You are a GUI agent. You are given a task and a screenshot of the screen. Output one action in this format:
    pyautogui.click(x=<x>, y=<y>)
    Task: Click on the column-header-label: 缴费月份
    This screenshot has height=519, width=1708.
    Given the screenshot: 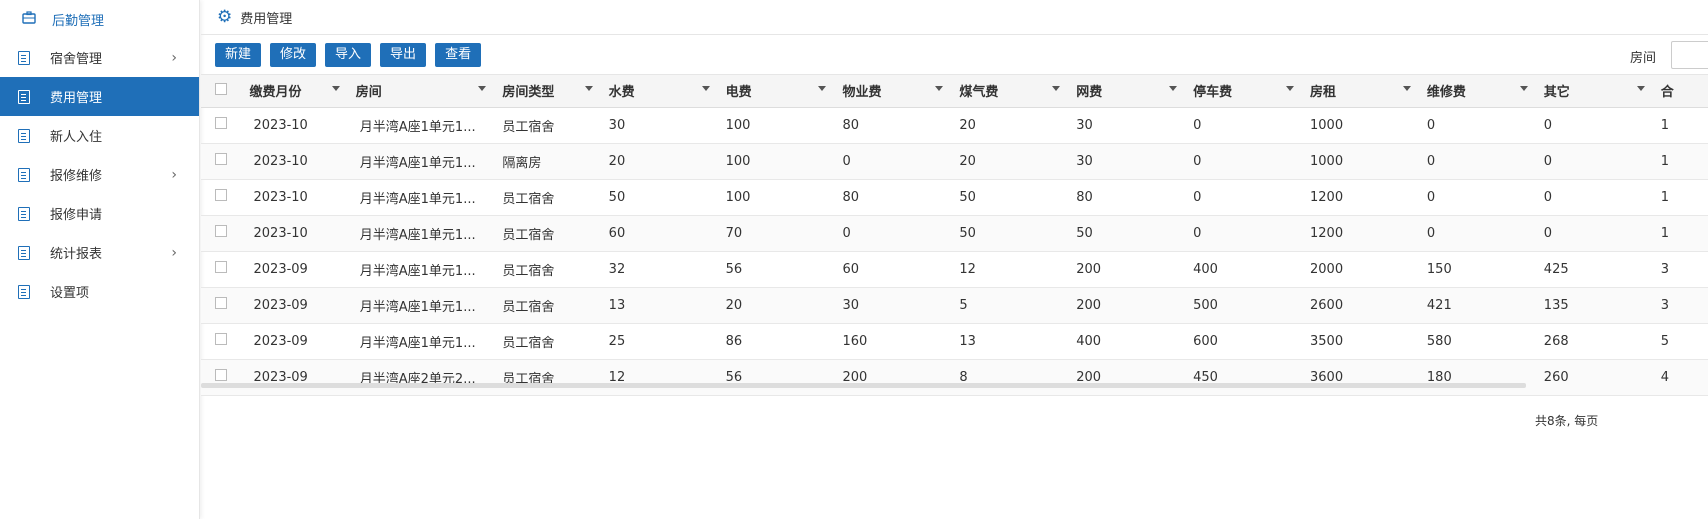 What is the action you would take?
    pyautogui.click(x=275, y=93)
    